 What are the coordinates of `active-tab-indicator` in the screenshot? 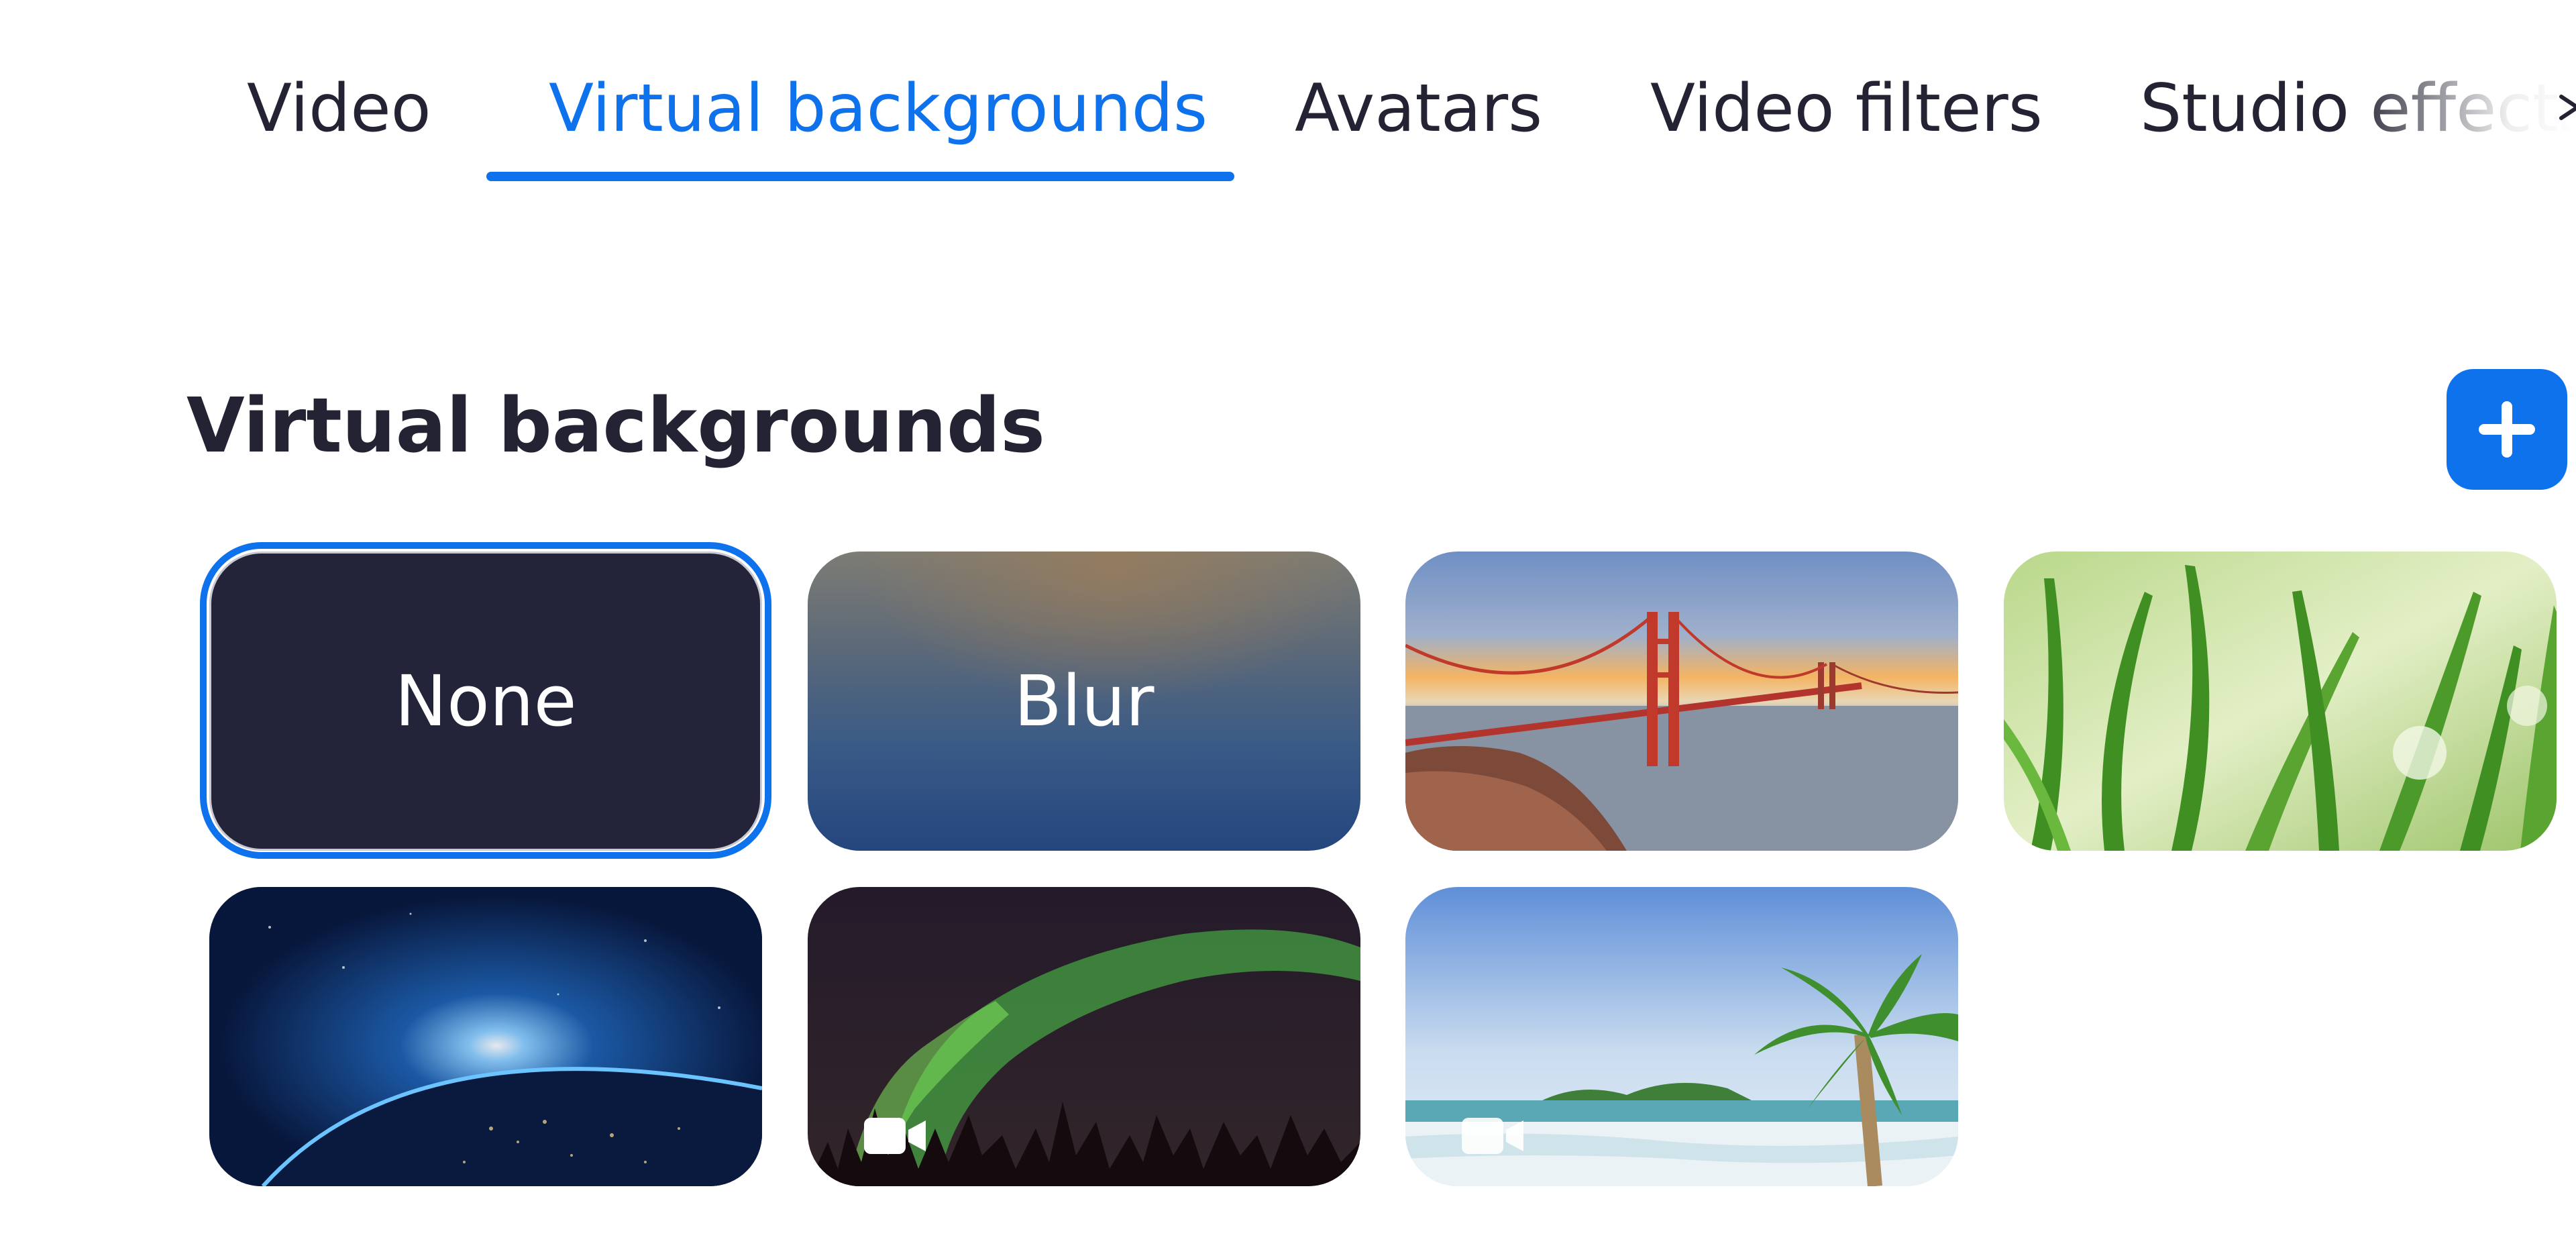 It's located at (860, 176).